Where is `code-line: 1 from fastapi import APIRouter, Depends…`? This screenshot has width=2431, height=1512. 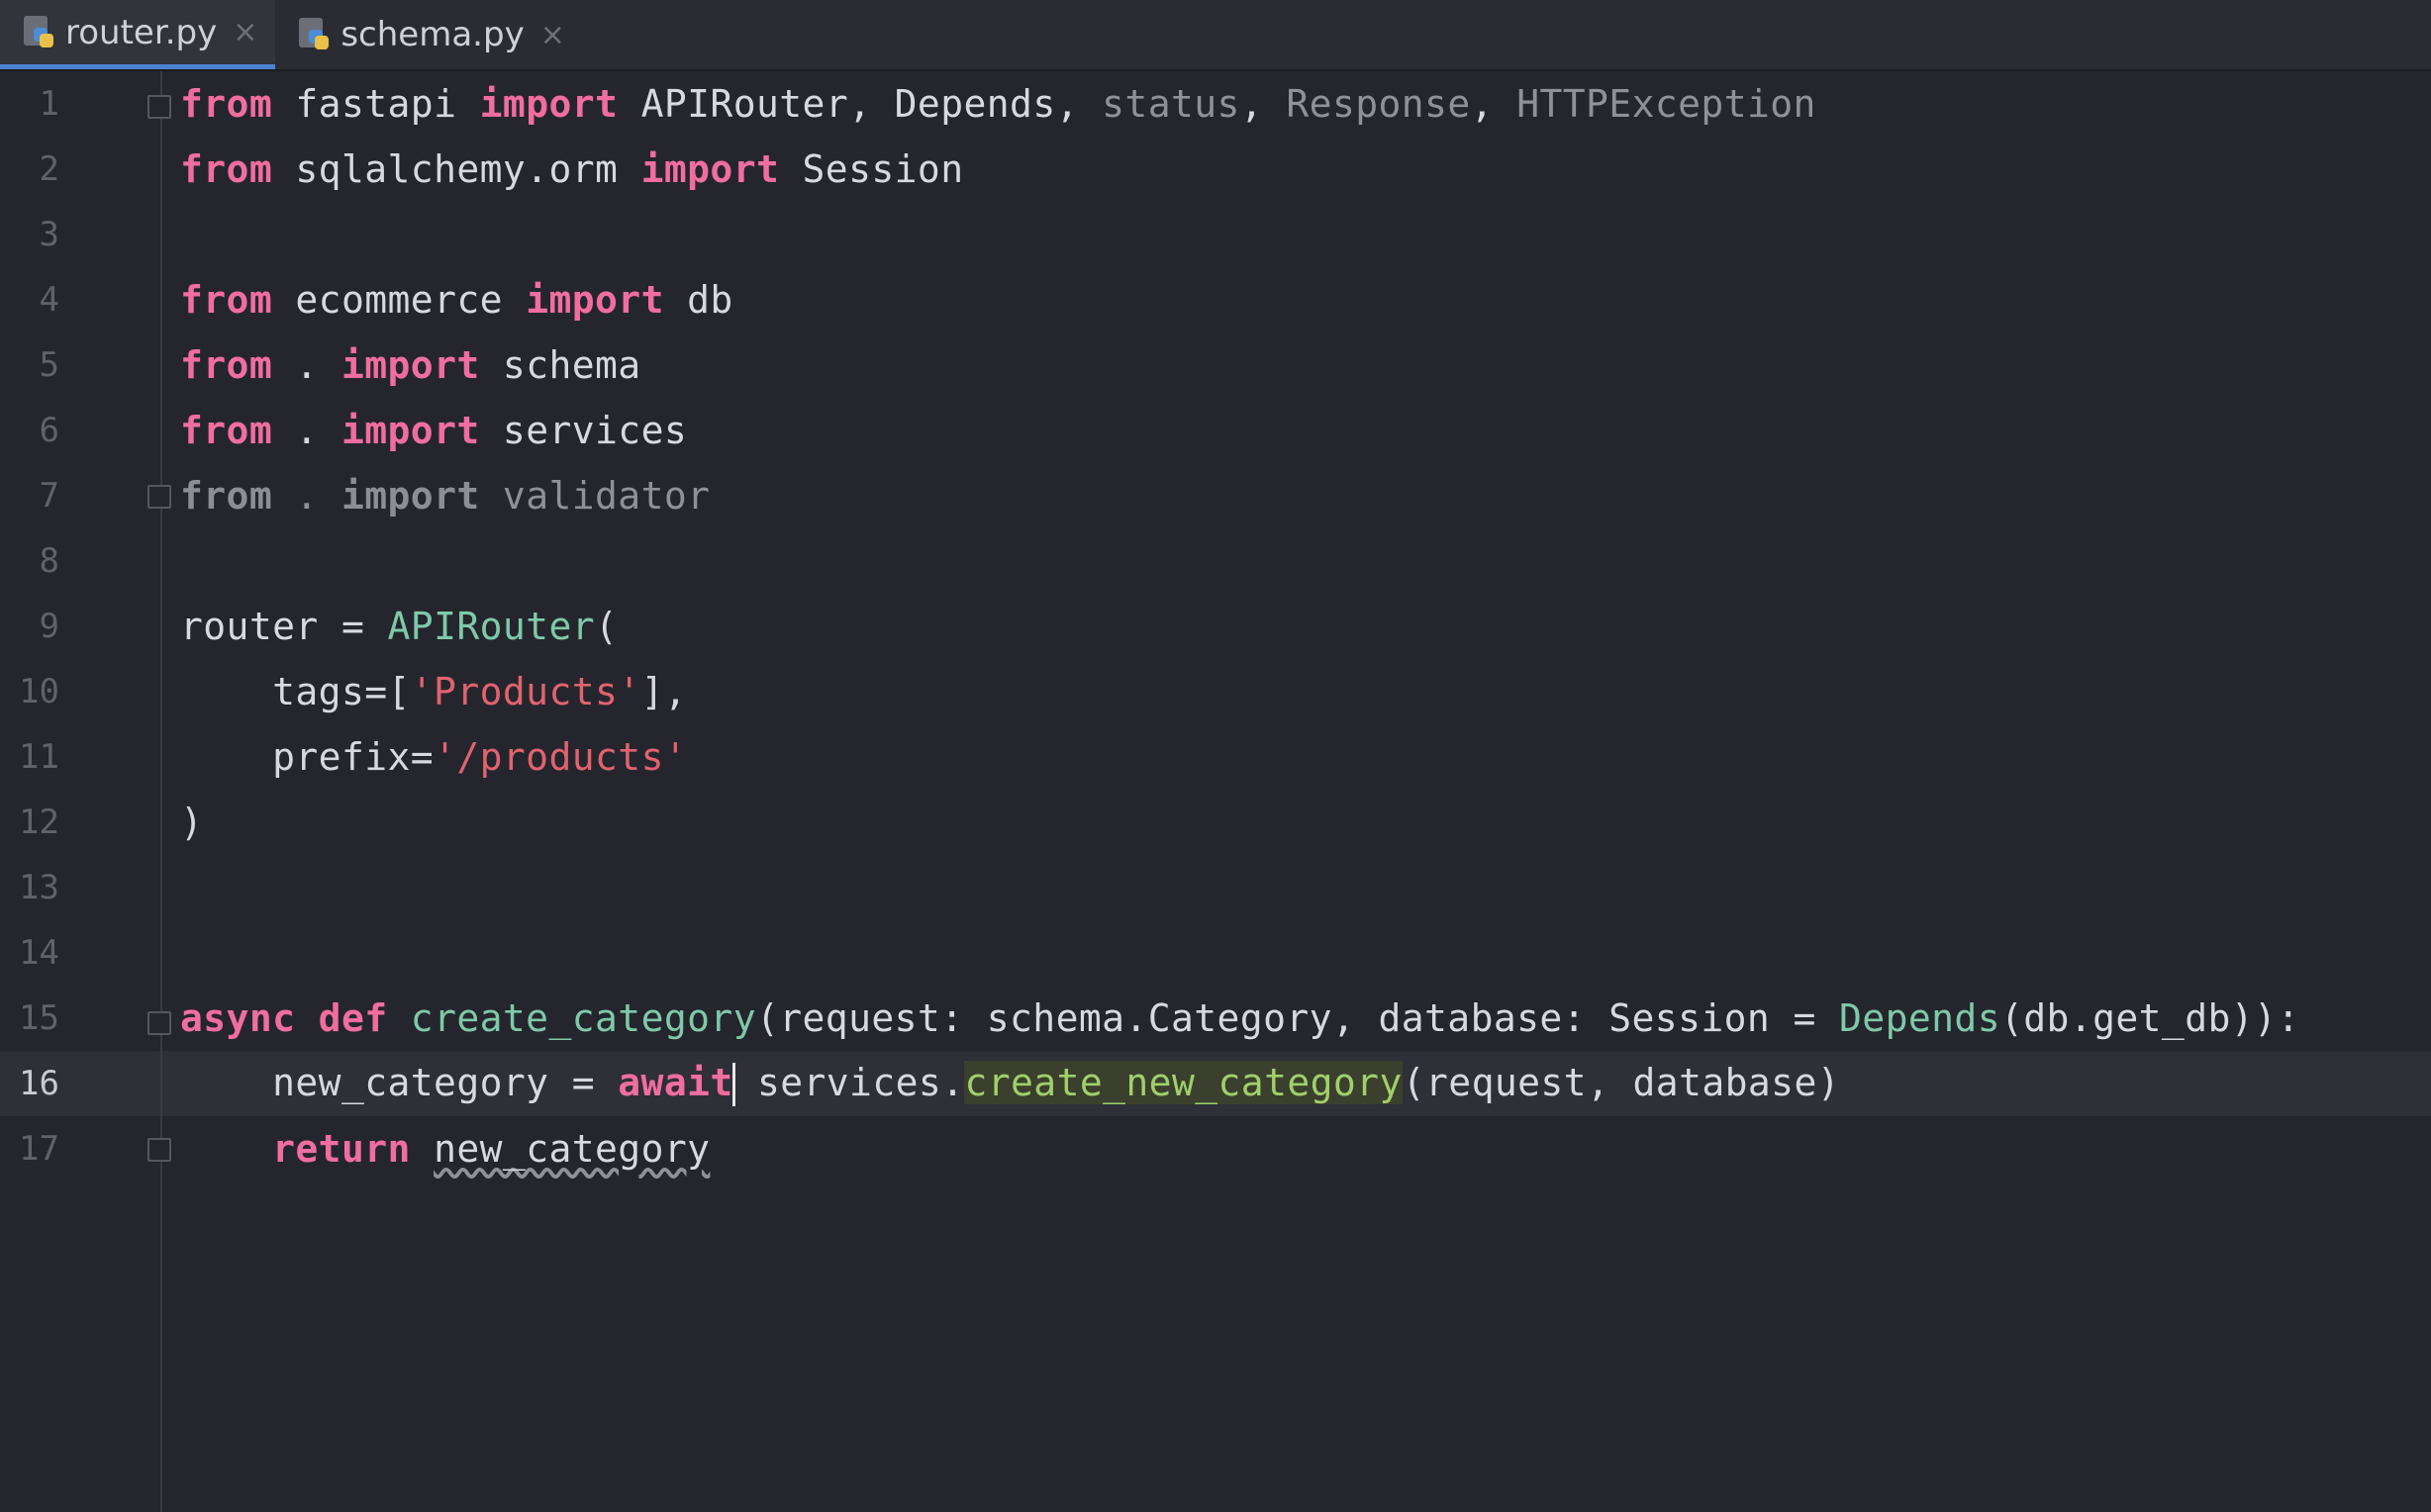
code-line: 1 from fastapi import APIRouter, Depends… is located at coordinates (1215, 104).